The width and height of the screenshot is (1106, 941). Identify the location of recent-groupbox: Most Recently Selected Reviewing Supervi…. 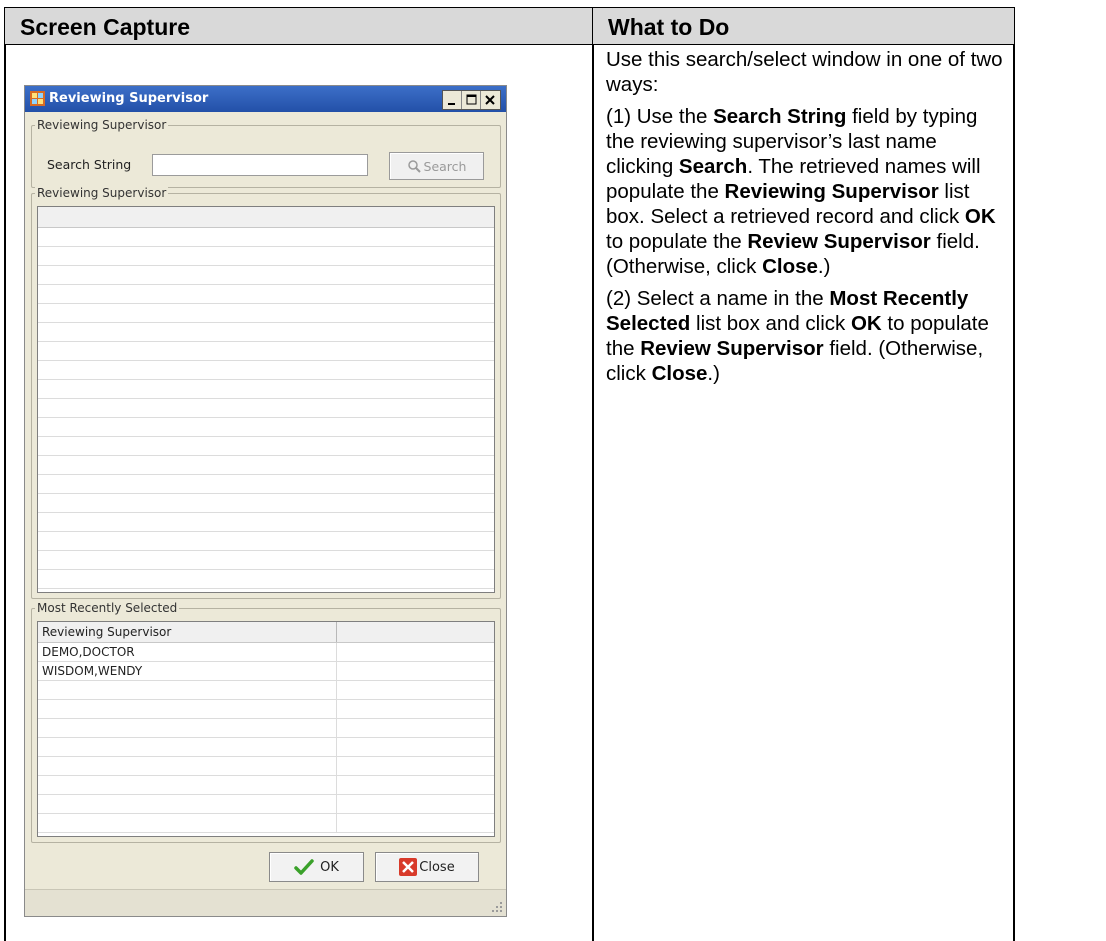
(266, 722).